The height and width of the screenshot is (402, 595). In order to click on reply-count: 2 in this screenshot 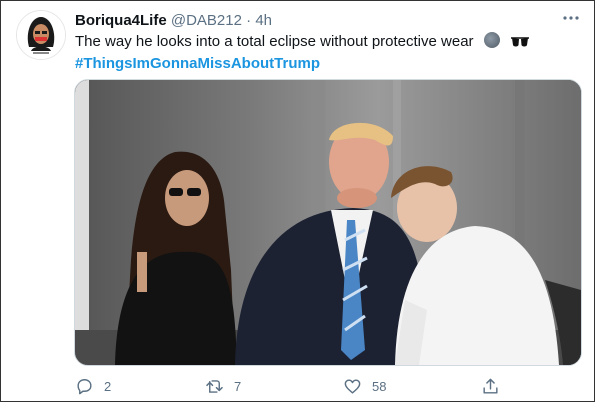, I will do `click(108, 386)`.